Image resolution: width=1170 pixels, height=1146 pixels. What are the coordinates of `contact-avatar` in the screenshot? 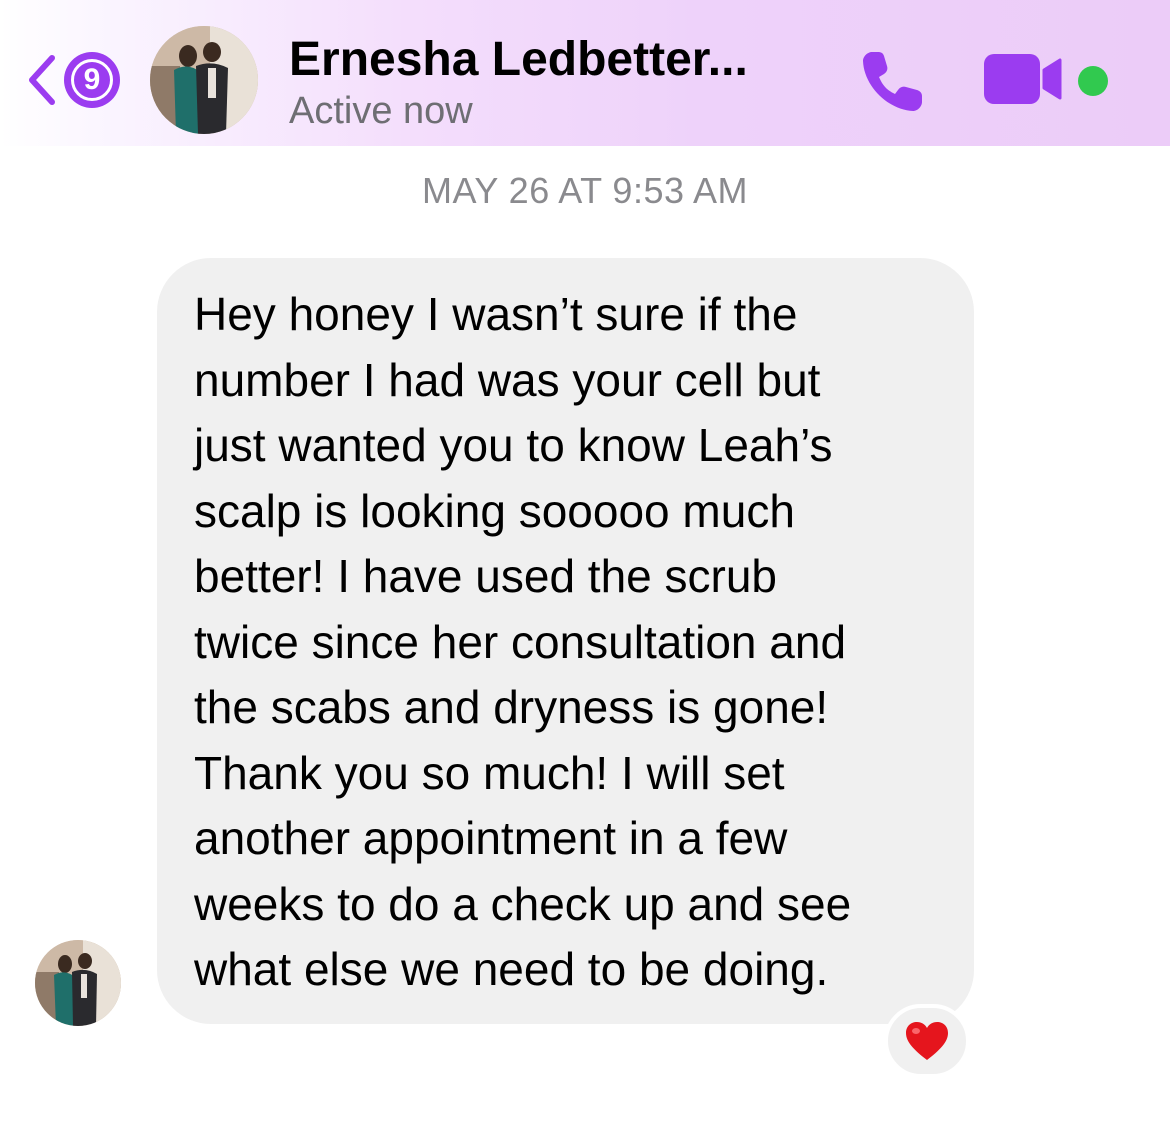 It's located at (204, 80).